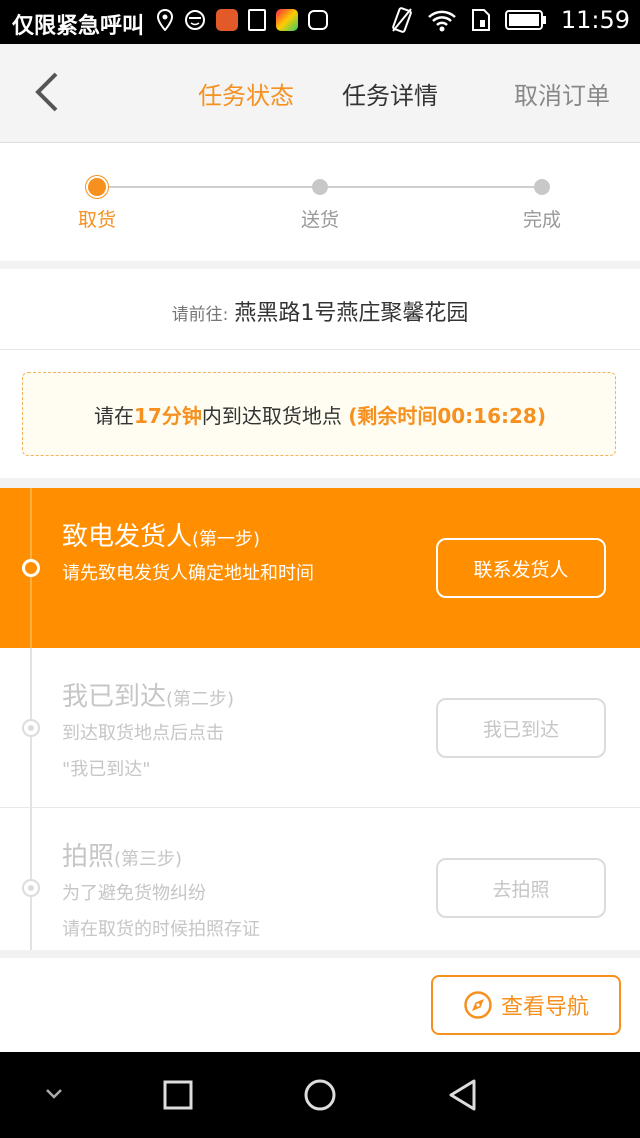 Image resolution: width=640 pixels, height=1138 pixels. What do you see at coordinates (390, 93) in the screenshot?
I see `tab-task-detail: 任务详情` at bounding box center [390, 93].